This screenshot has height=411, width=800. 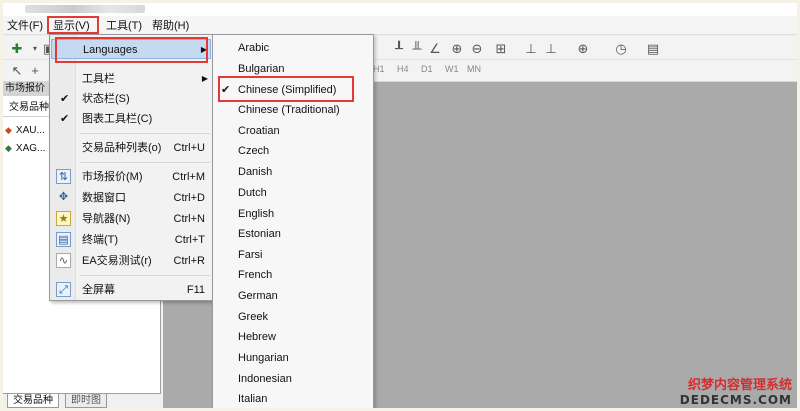 What do you see at coordinates (100, 240) in the screenshot?
I see `menu-item-label: 终端(T)` at bounding box center [100, 240].